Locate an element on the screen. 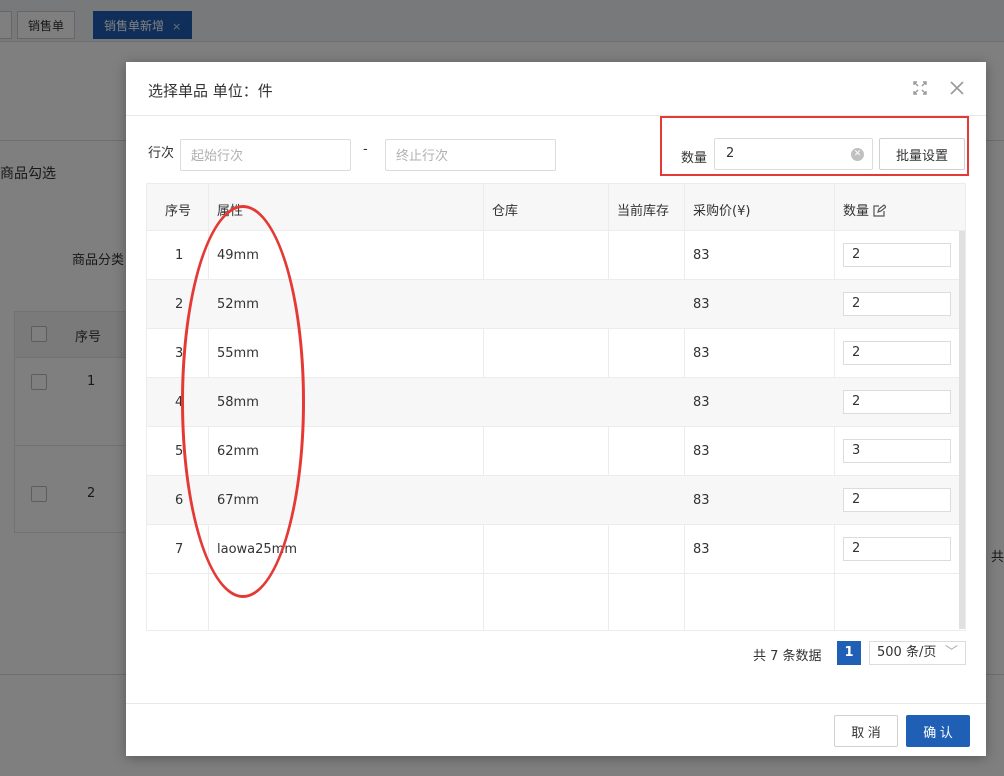 This screenshot has width=1004, height=776. column-divider is located at coordinates (346, 207).